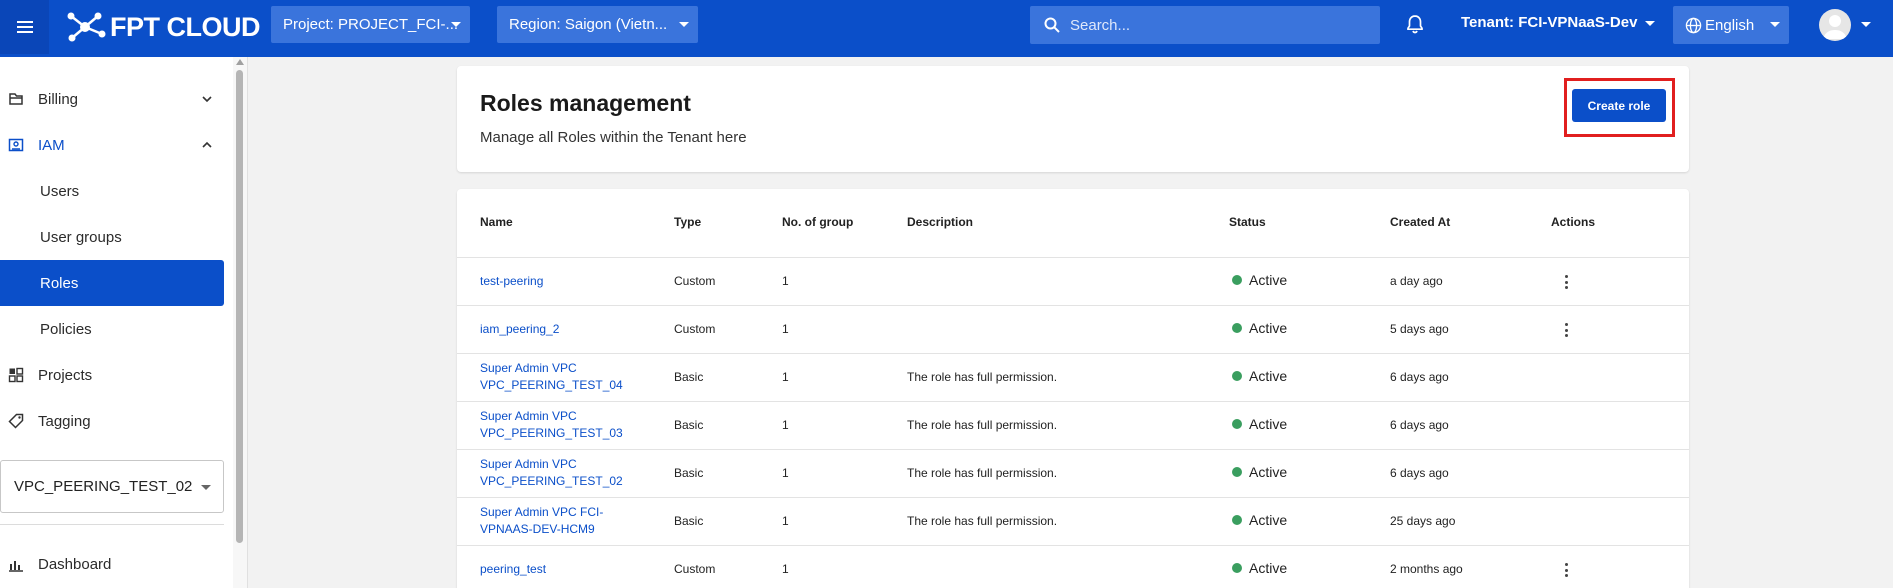 This screenshot has height=588, width=1893. Describe the element at coordinates (585, 103) in the screenshot. I see `page-title: Roles management` at that location.